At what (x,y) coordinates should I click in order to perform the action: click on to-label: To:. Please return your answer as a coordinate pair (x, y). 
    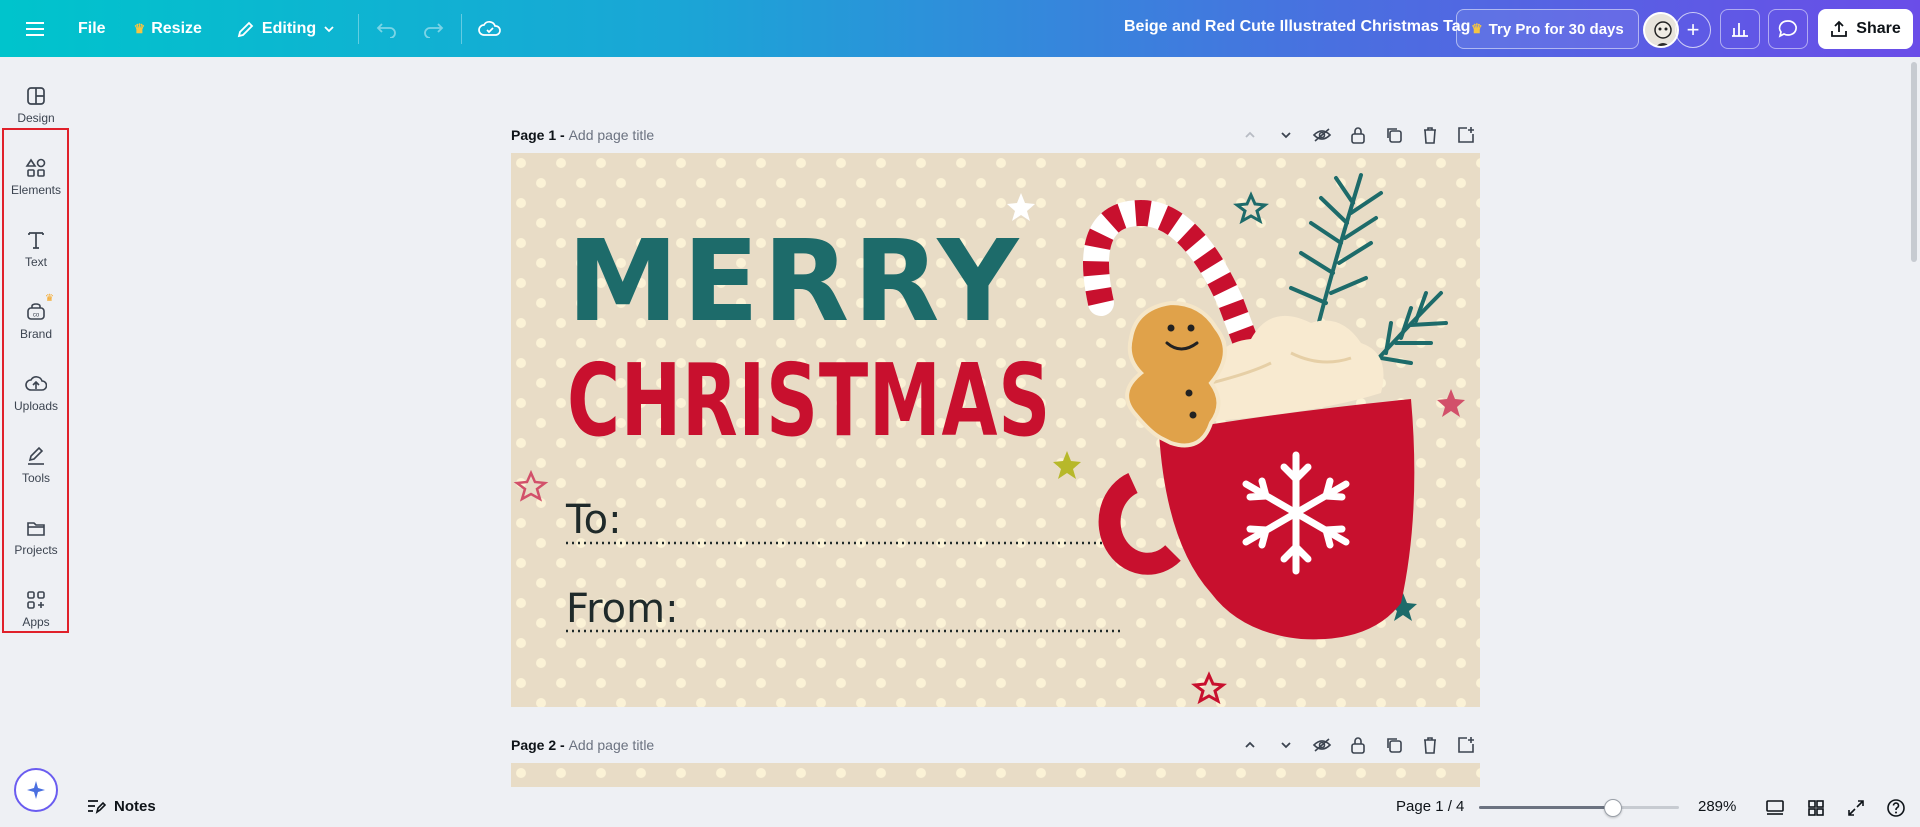
    Looking at the image, I should click on (593, 520).